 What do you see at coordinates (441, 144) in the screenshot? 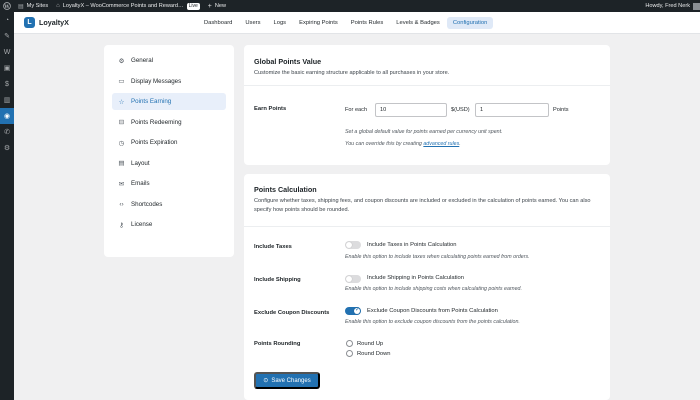
I see `advanced-rules-link: advanced rules` at bounding box center [441, 144].